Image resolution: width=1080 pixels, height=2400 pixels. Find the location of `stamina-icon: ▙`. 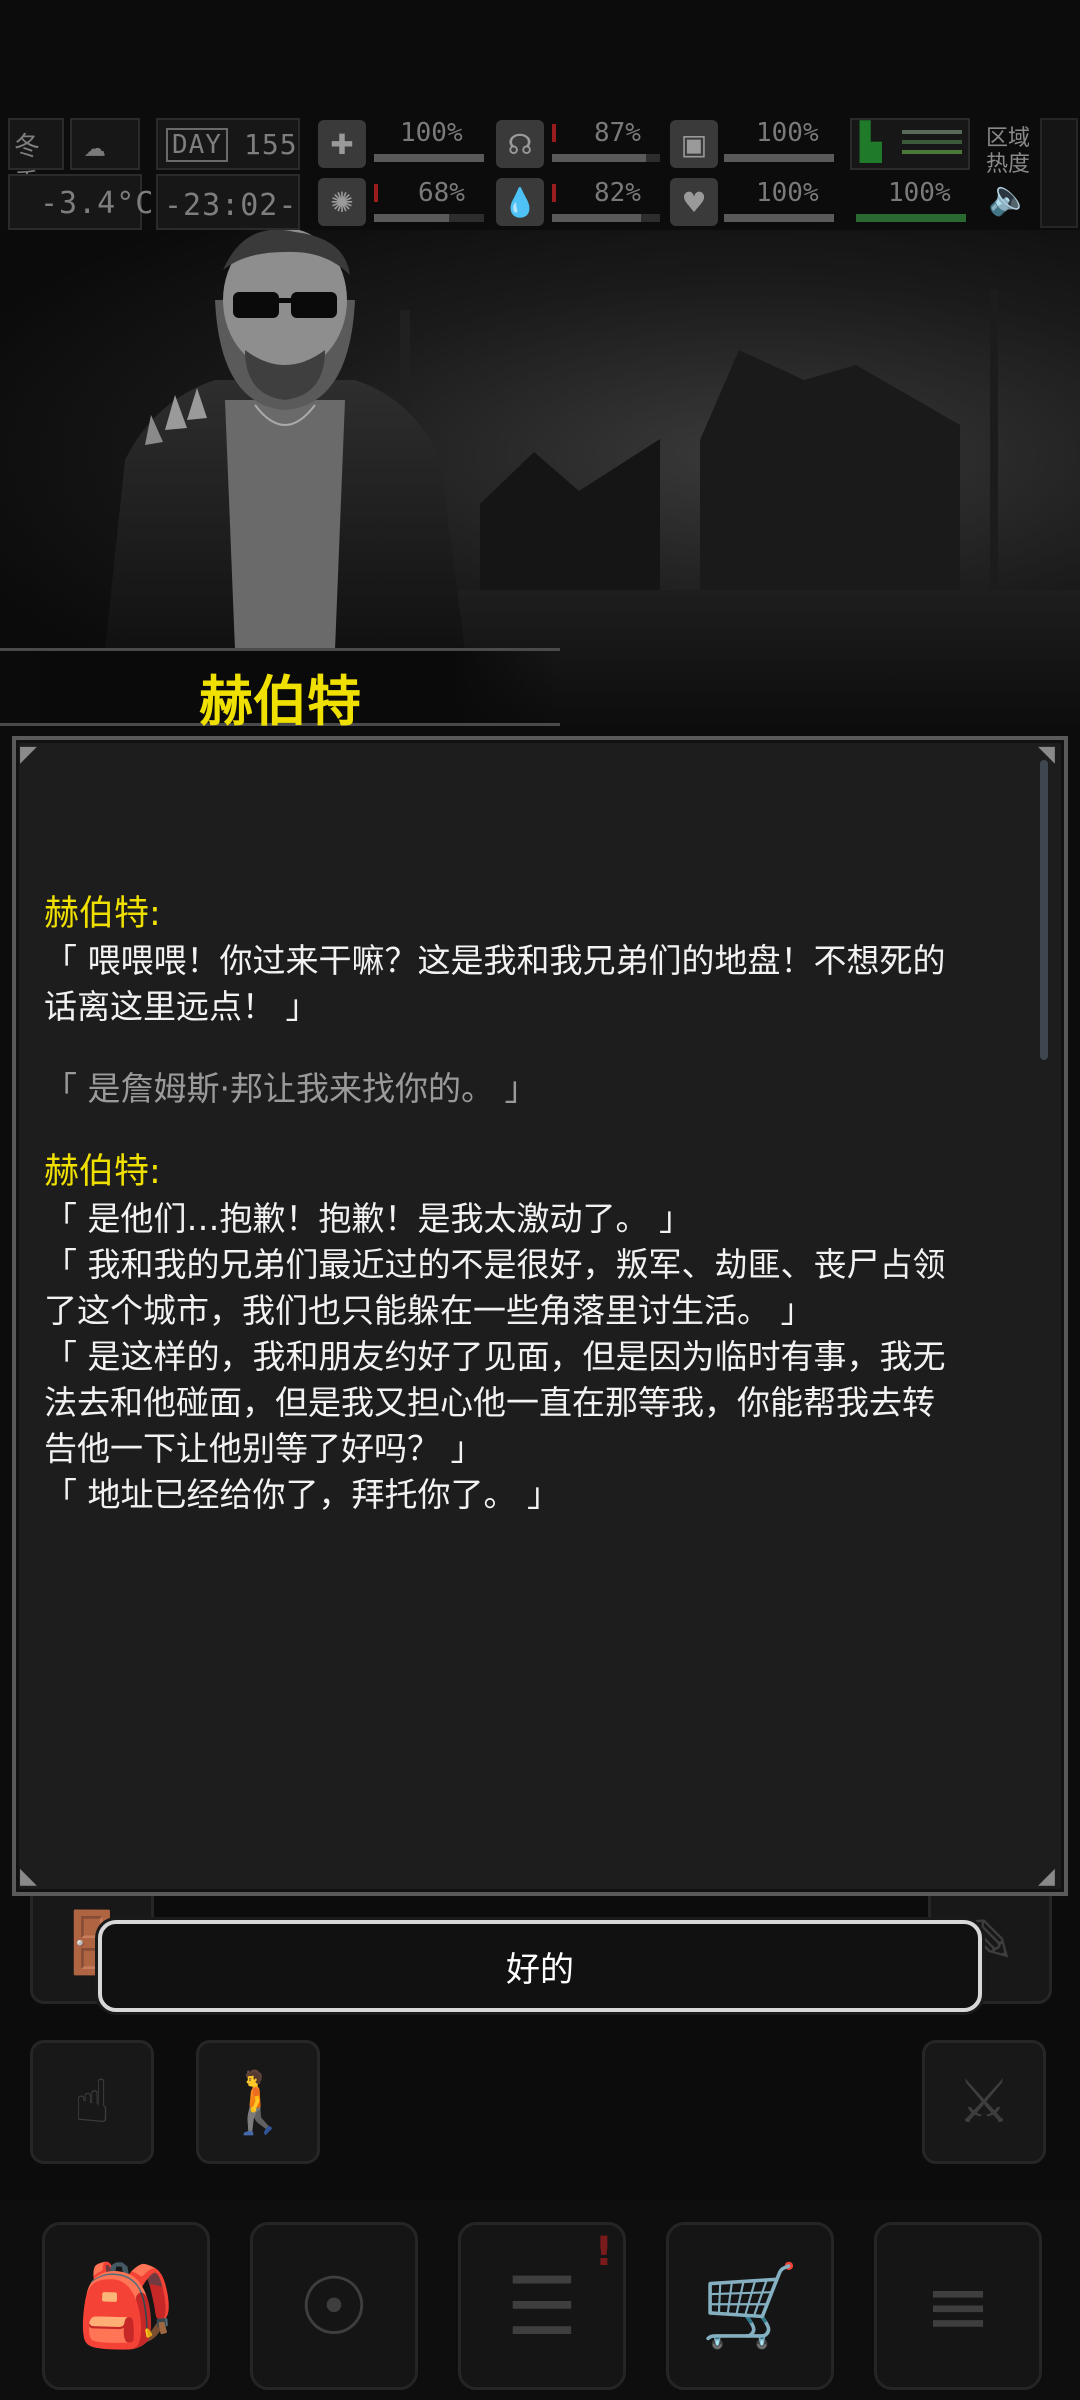

stamina-icon: ▙ is located at coordinates (871, 142).